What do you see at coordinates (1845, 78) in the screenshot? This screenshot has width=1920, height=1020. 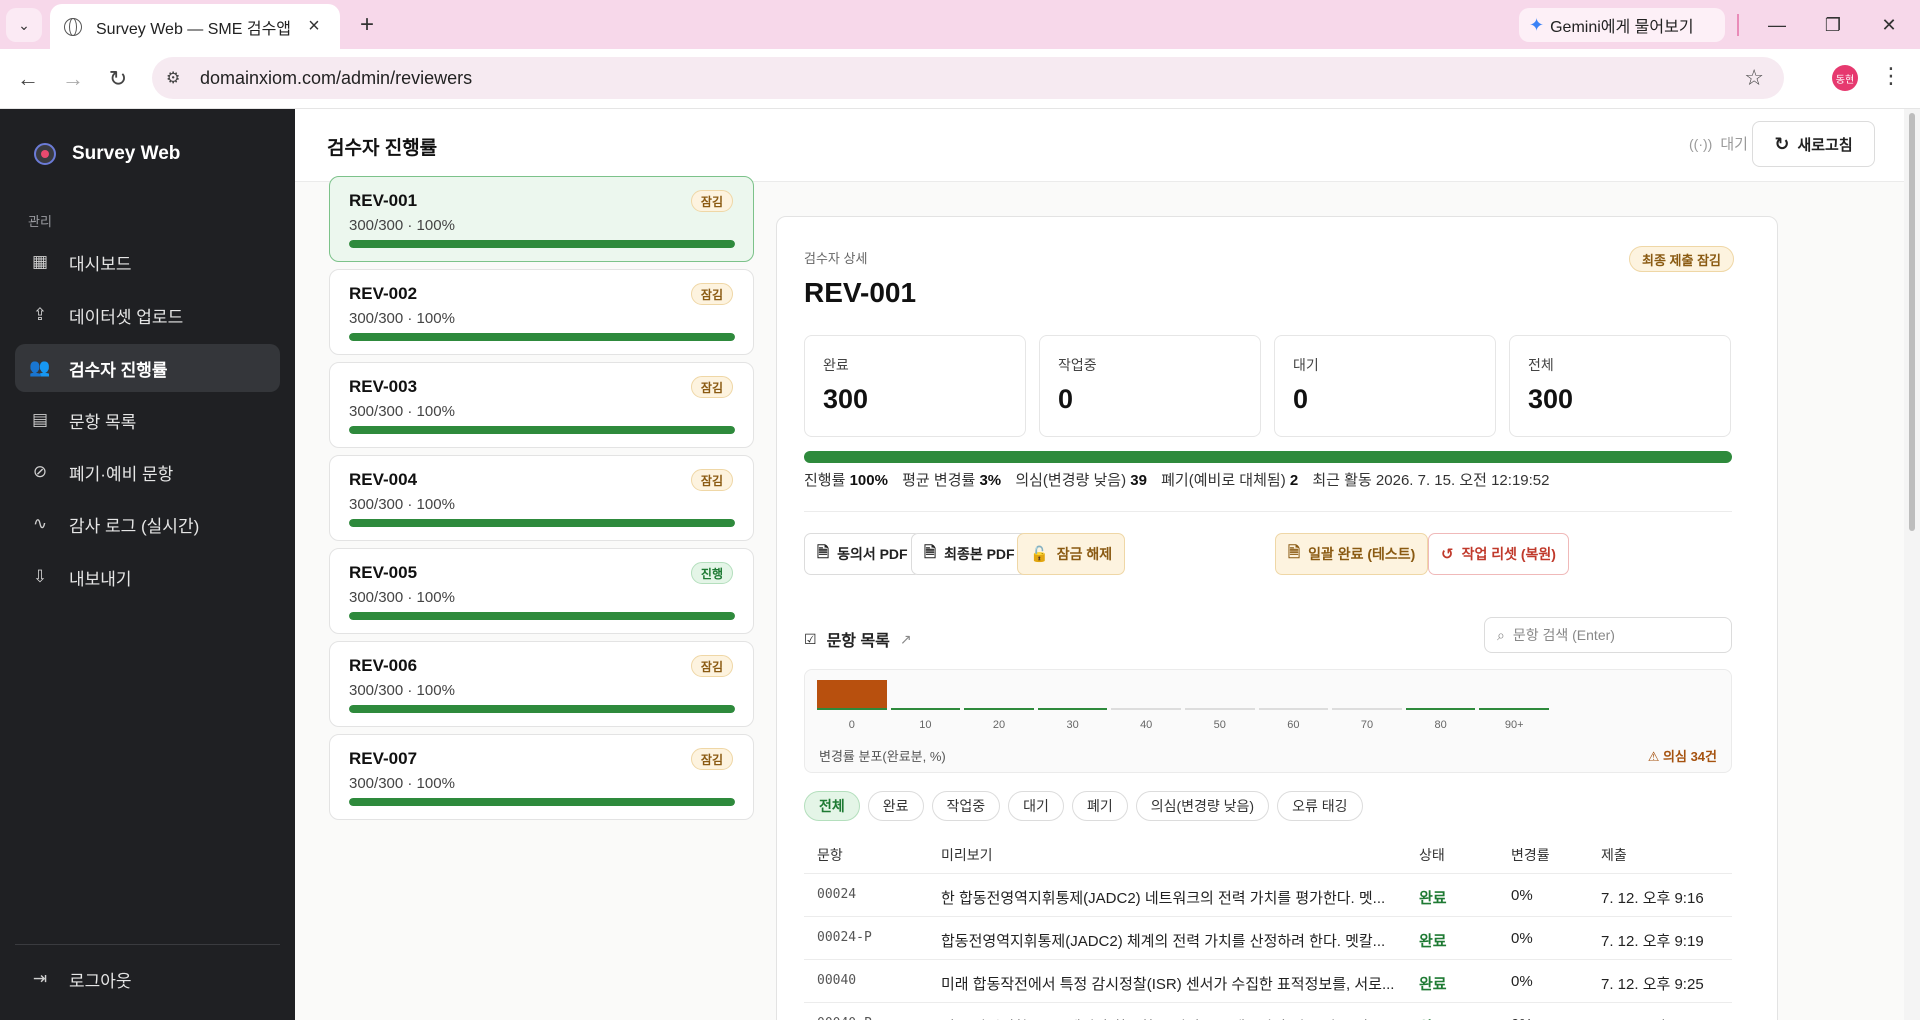 I see `profile-avatar: 동현` at bounding box center [1845, 78].